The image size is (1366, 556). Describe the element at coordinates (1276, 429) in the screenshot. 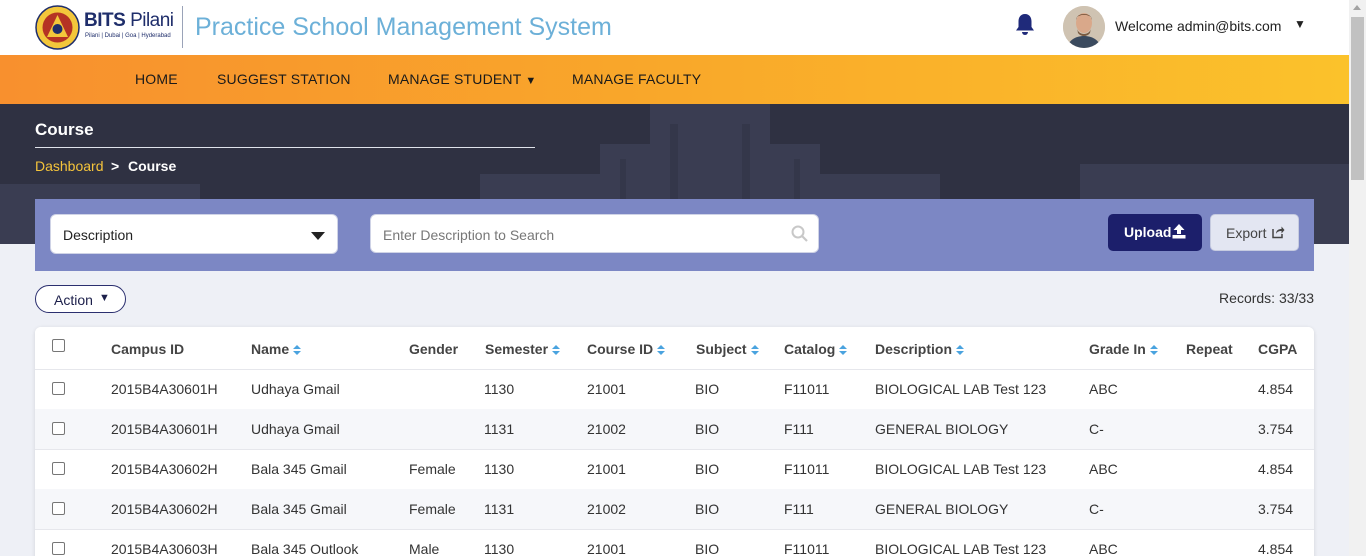

I see `cell-cgpa: 3.754` at that location.